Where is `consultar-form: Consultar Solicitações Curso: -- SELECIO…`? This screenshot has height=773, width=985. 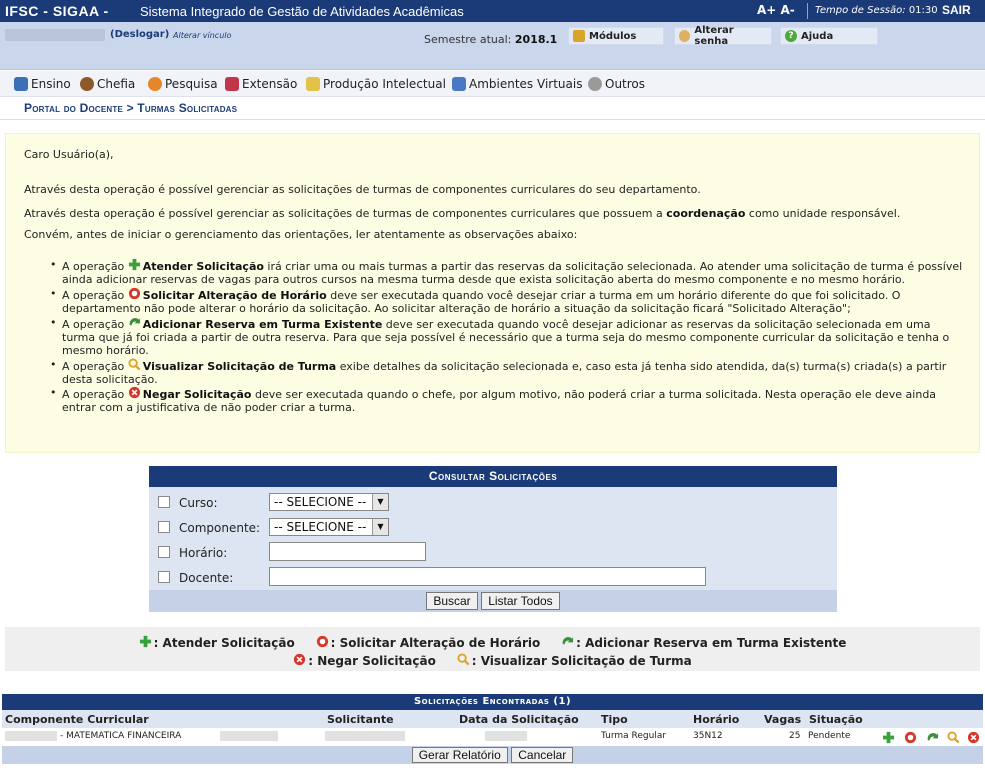 consultar-form: Consultar Solicitações Curso: -- SELECIO… is located at coordinates (493, 539).